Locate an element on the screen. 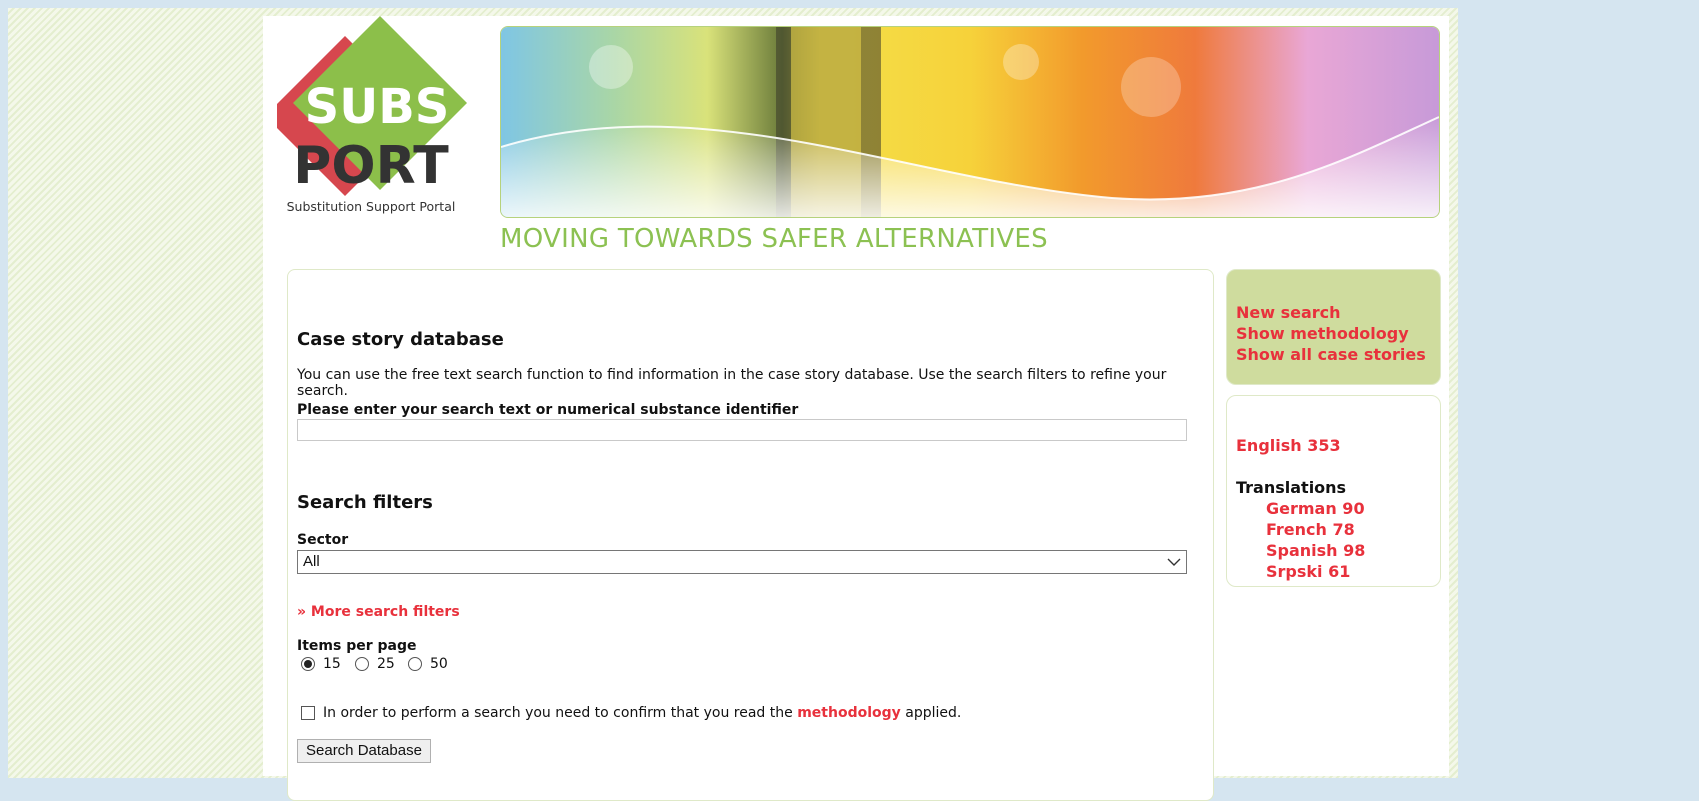 This screenshot has height=801, width=1699. items-option-label: 50 is located at coordinates (439, 664).